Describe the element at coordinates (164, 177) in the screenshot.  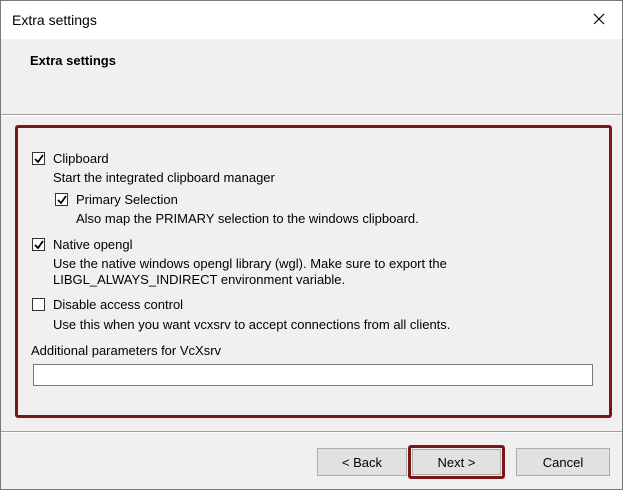
I see `clipboard-description: Start the integrated clipboard manager` at that location.